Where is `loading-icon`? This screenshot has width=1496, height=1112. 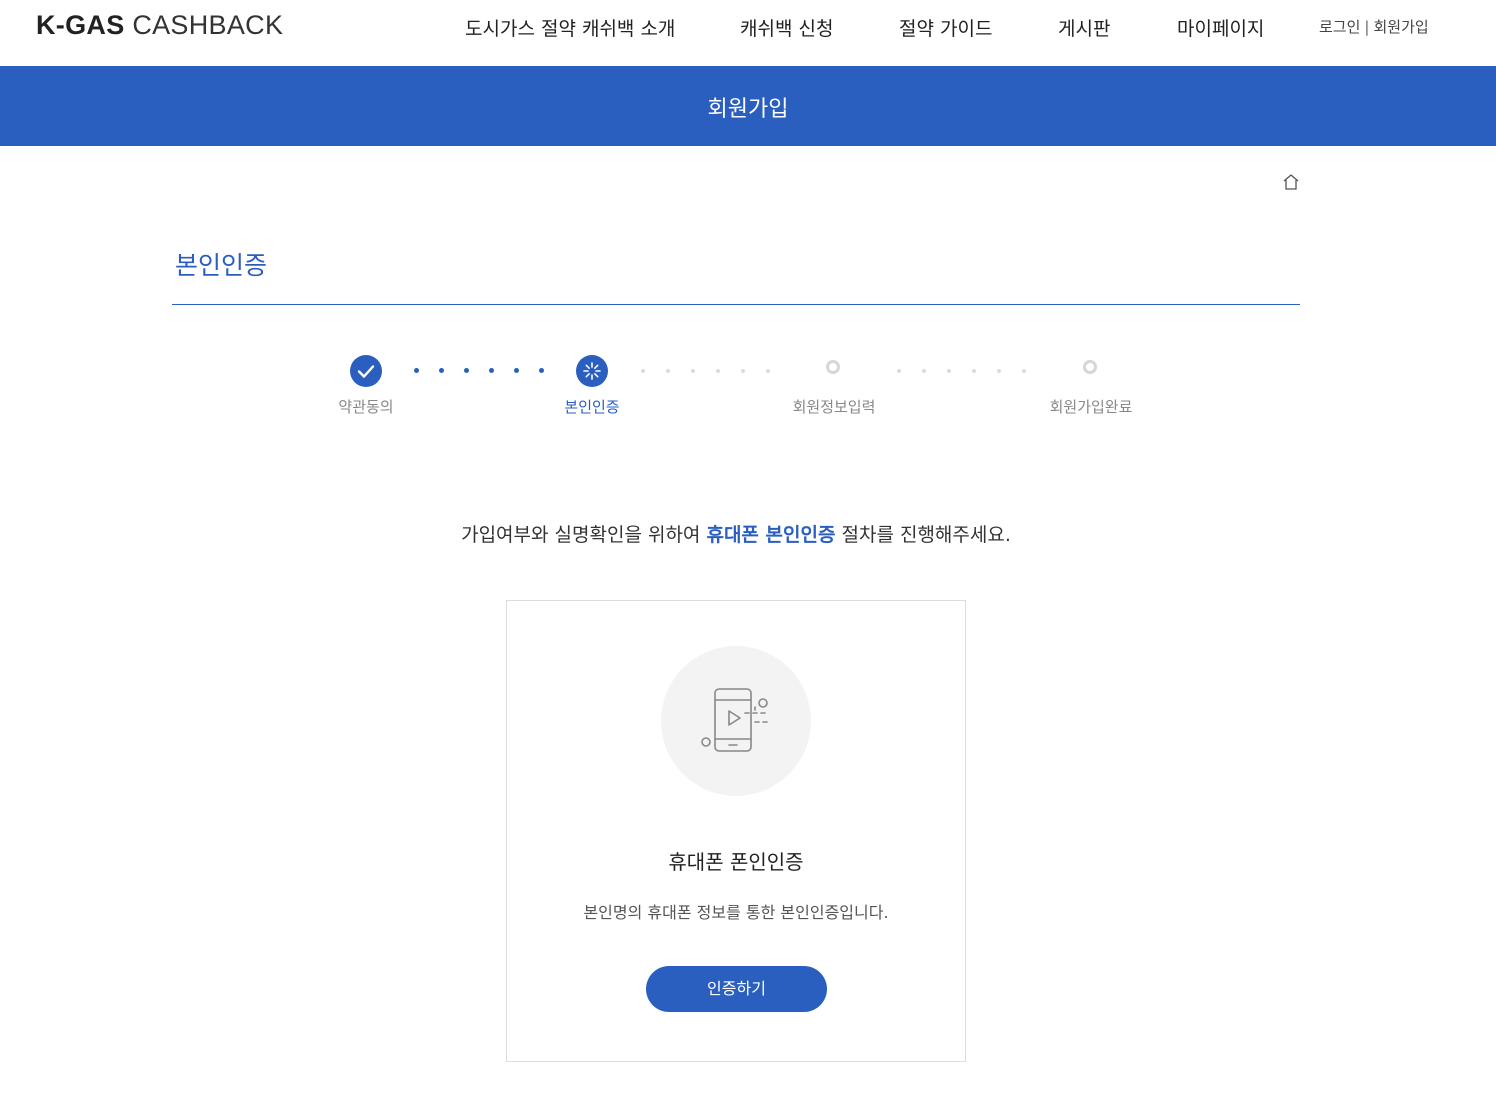
loading-icon is located at coordinates (592, 371).